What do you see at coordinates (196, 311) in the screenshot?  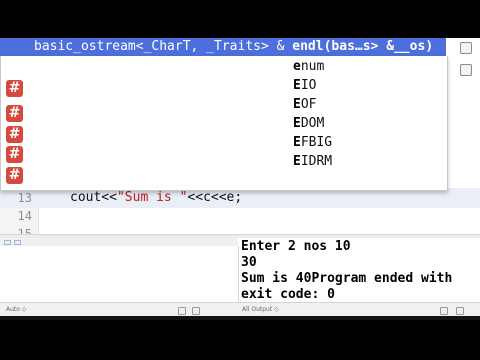 I see `eye-icon` at bounding box center [196, 311].